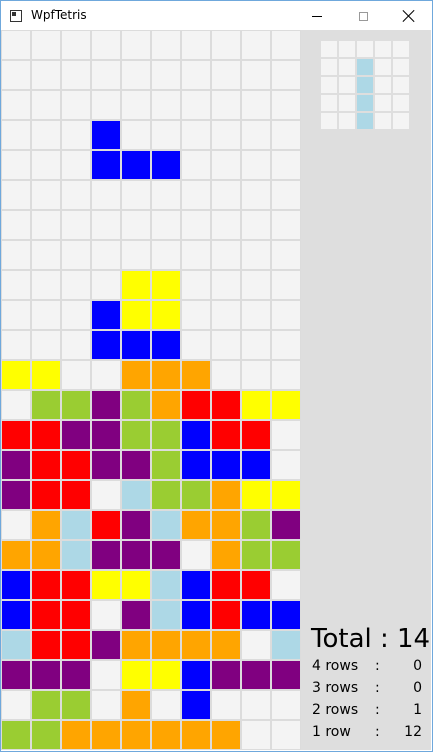 This screenshot has height=752, width=433. What do you see at coordinates (335, 666) in the screenshot?
I see `score-row-label: 4 rows` at bounding box center [335, 666].